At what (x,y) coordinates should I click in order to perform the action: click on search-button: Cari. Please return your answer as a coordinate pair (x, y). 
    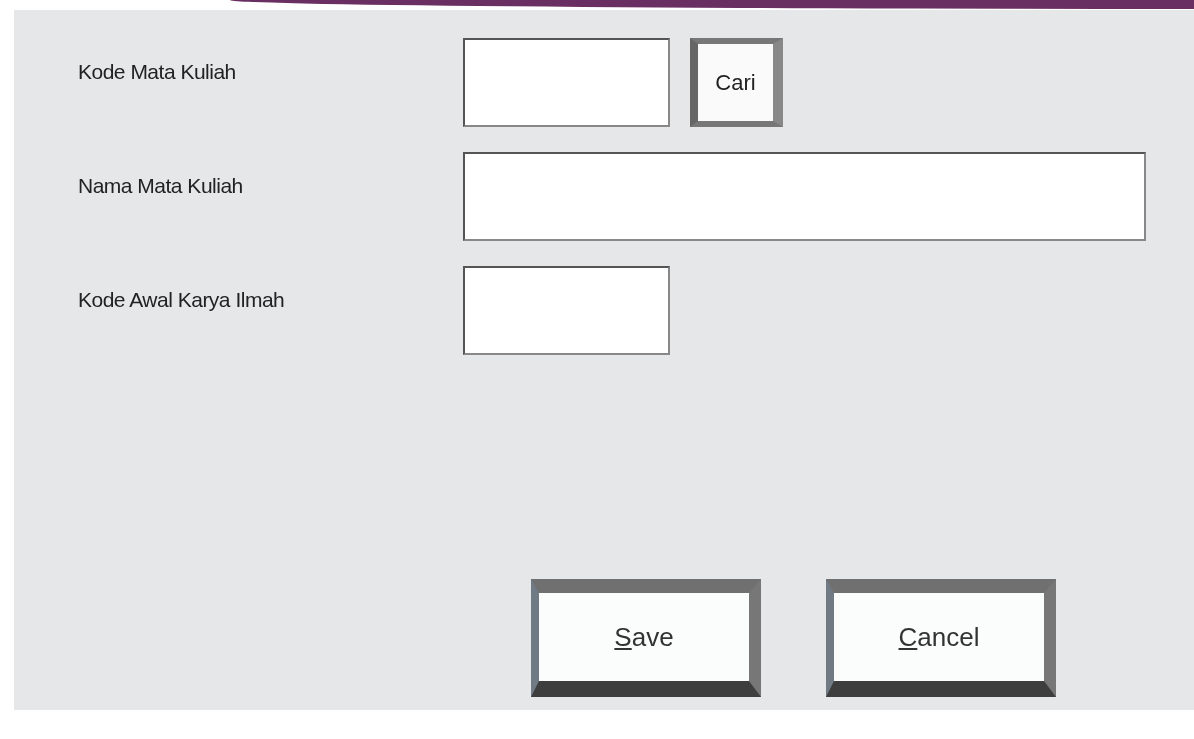
    Looking at the image, I should click on (736, 82).